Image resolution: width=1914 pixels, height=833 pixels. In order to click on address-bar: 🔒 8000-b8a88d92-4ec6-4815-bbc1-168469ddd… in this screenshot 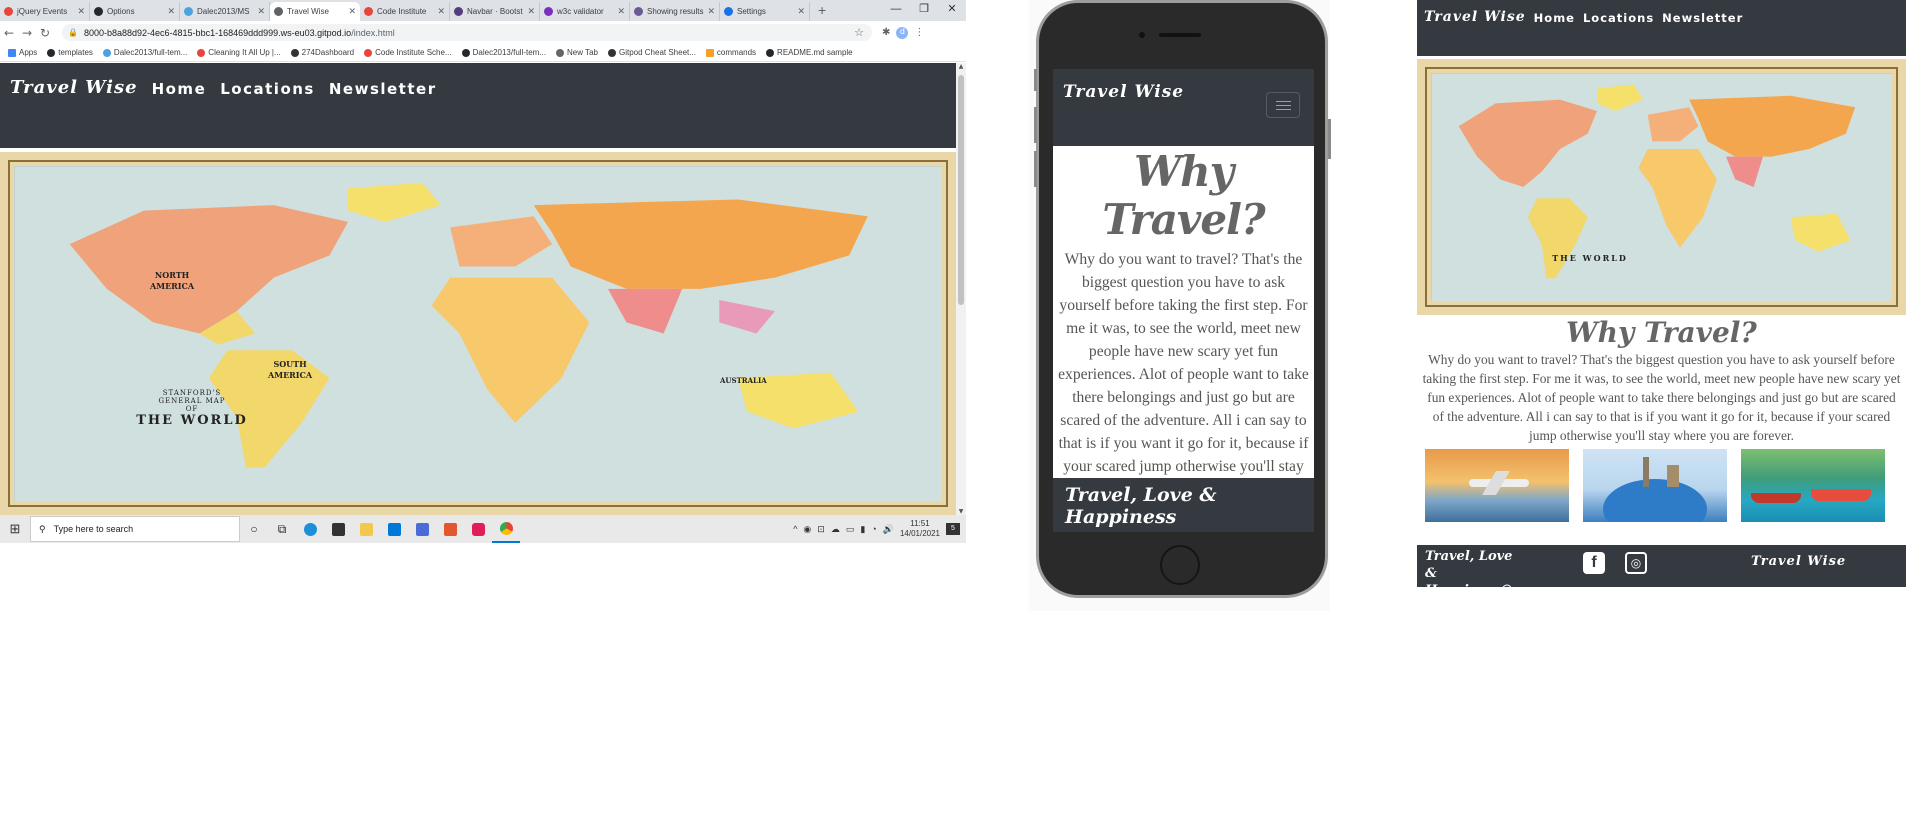, I will do `click(467, 32)`.